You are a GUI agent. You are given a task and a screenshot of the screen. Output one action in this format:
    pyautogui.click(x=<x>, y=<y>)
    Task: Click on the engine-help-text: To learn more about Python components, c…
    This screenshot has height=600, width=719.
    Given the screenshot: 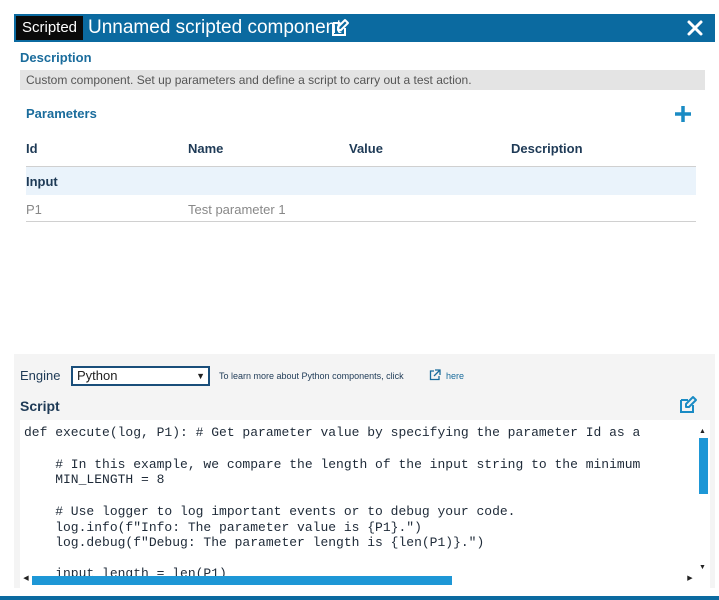 What is the action you would take?
    pyautogui.click(x=311, y=376)
    